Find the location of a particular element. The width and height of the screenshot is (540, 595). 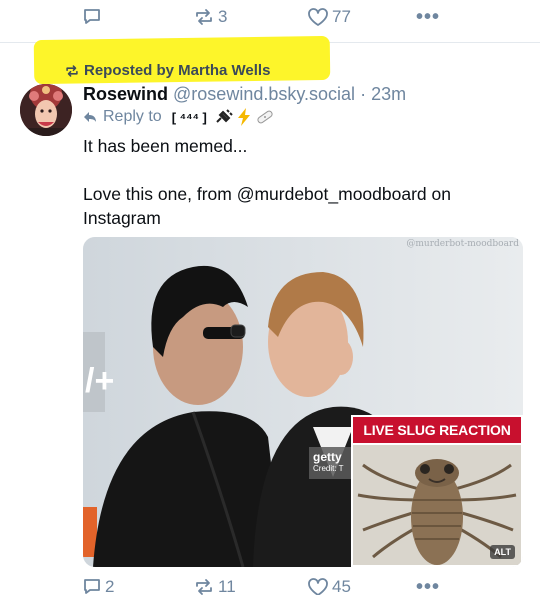

avatar-picture is located at coordinates (46, 110).